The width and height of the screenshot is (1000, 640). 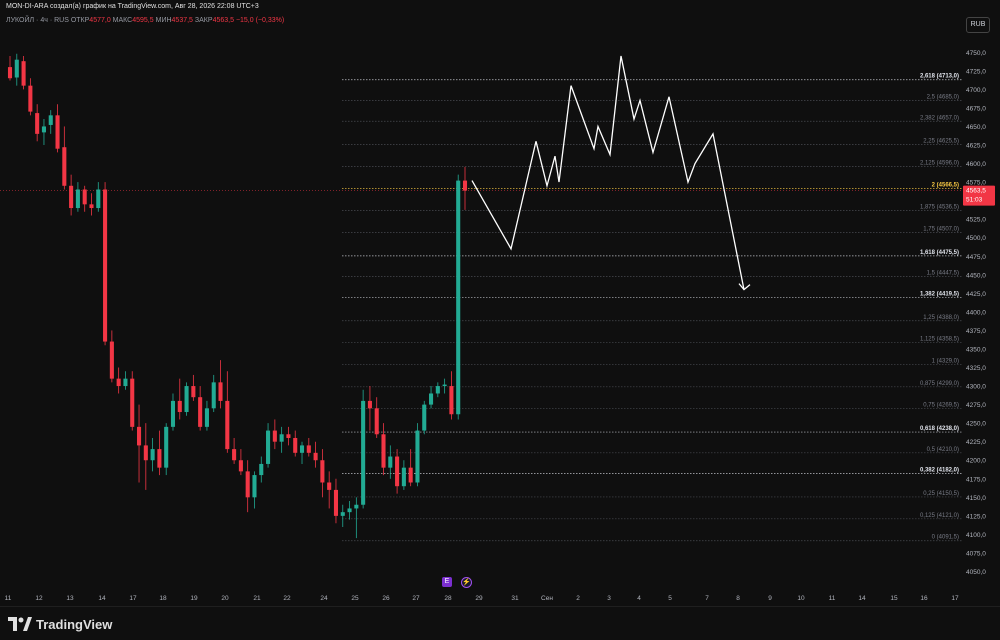 What do you see at coordinates (943, 450) in the screenshot?
I see `fib-level-label: 0,5 (4210,0)` at bounding box center [943, 450].